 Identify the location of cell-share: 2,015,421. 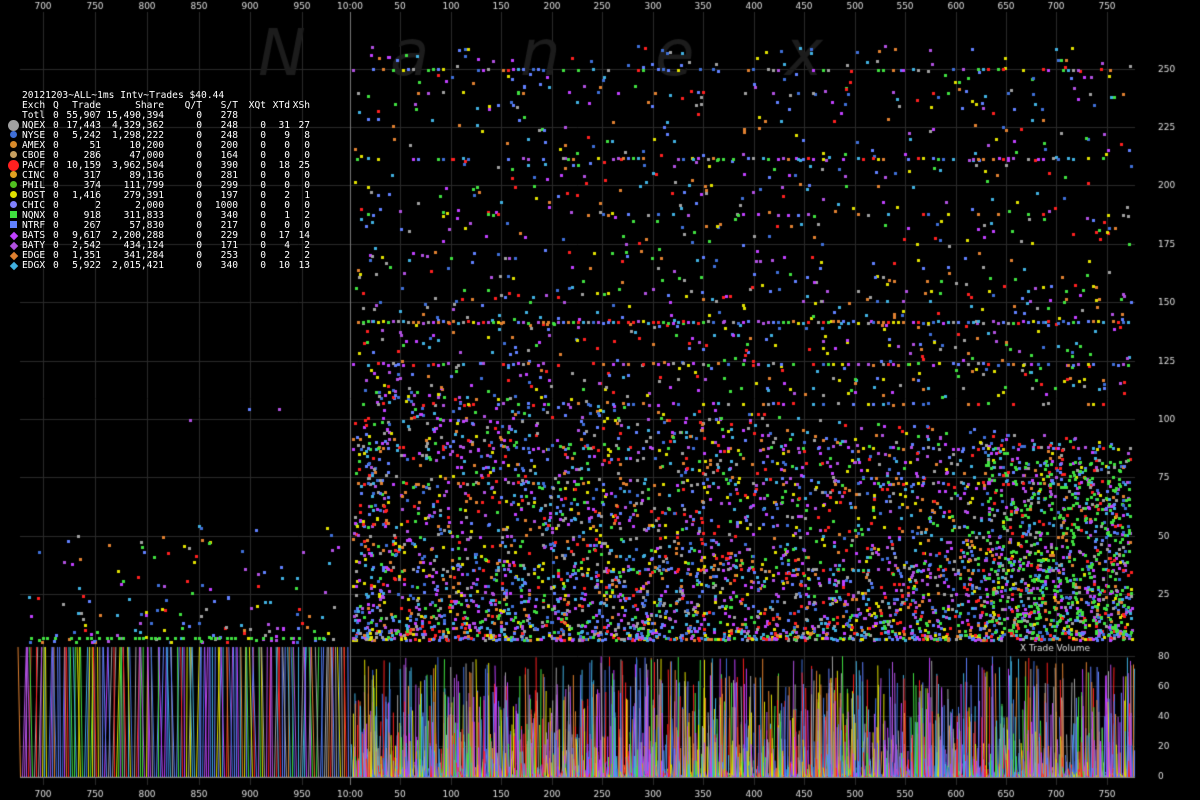
(138, 265).